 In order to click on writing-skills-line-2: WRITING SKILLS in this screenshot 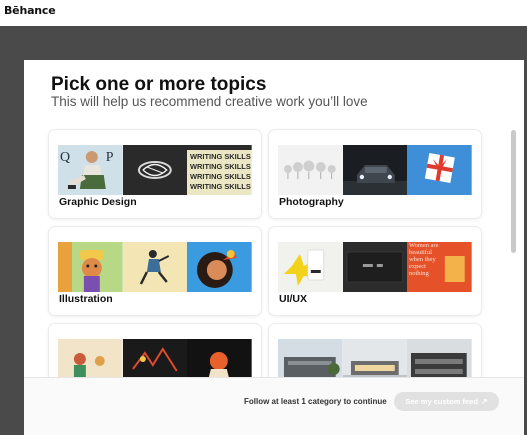, I will do `click(220, 166)`.